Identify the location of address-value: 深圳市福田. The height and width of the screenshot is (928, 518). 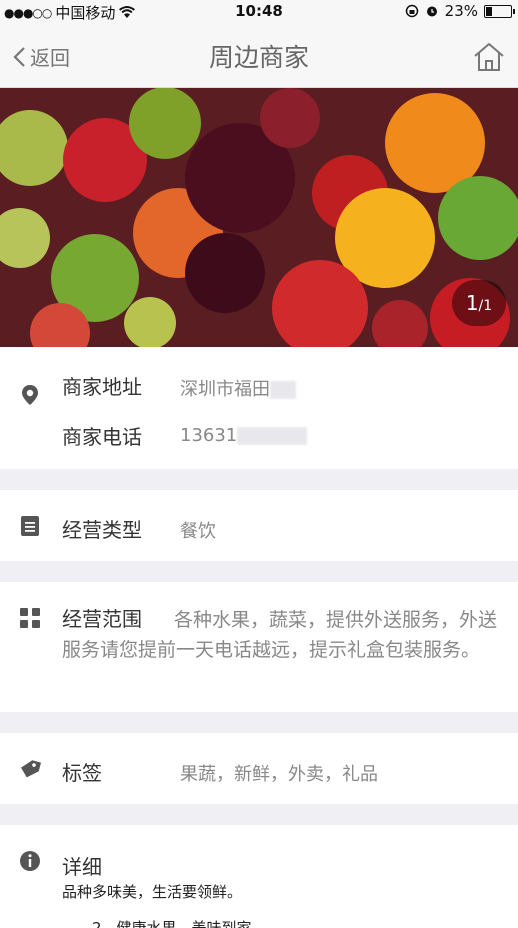
(238, 388).